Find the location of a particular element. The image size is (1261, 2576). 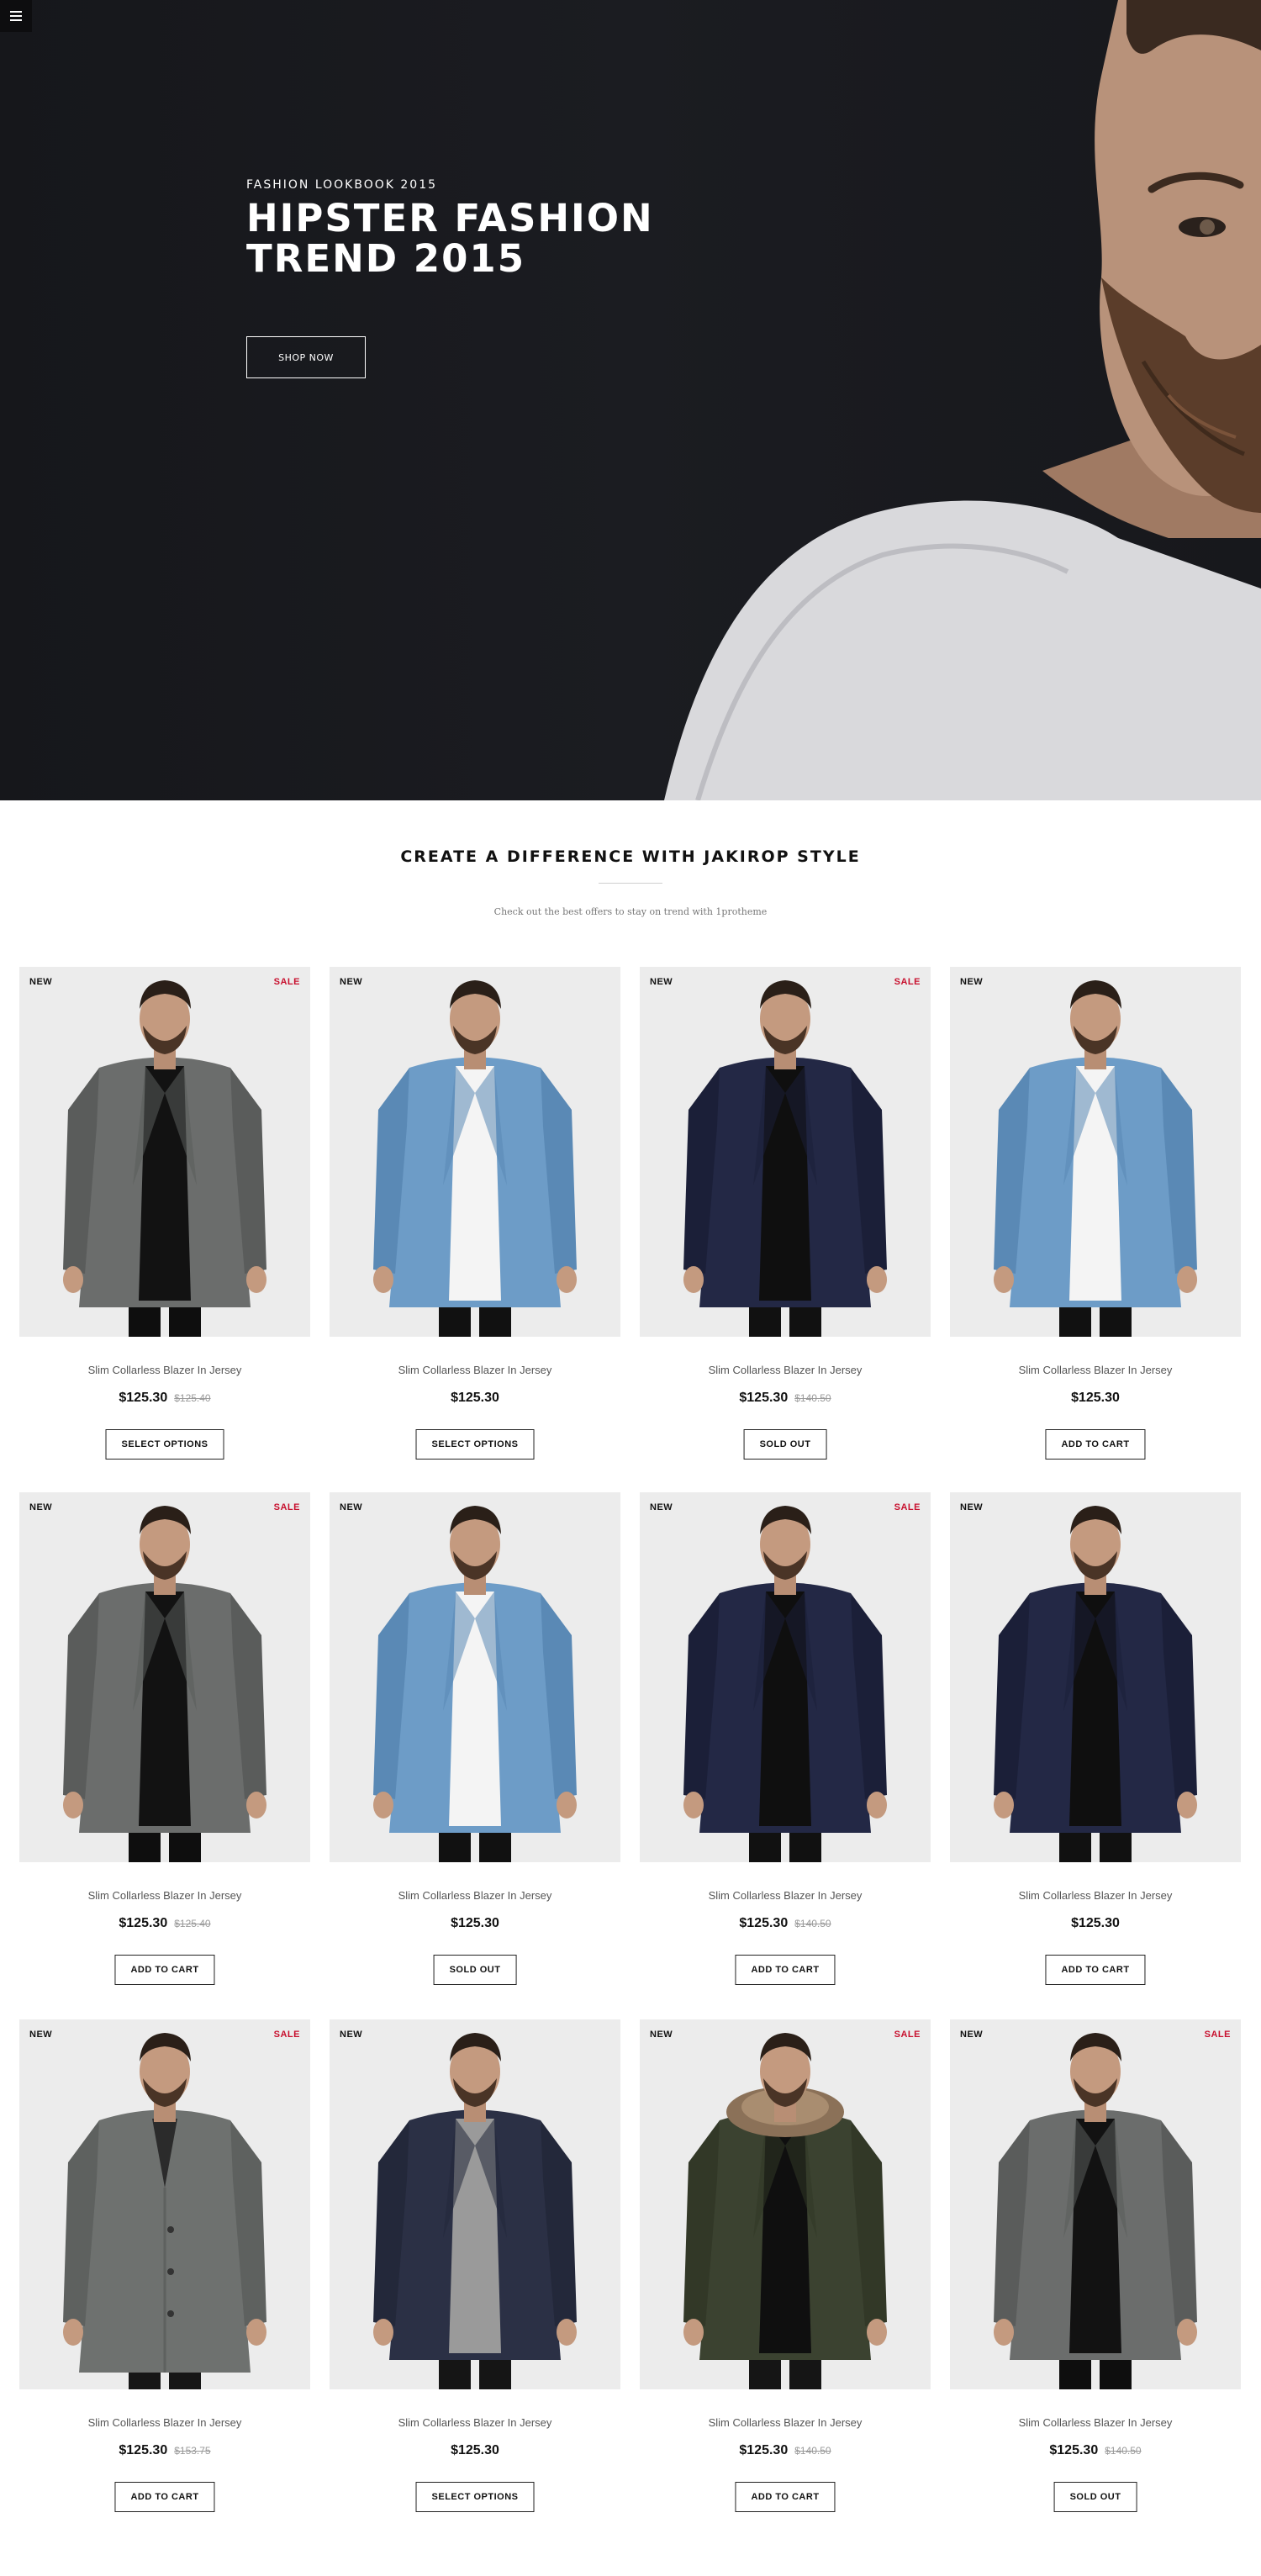

hero-kicker: FASHION LOOKBOOK 2015 is located at coordinates (342, 185).